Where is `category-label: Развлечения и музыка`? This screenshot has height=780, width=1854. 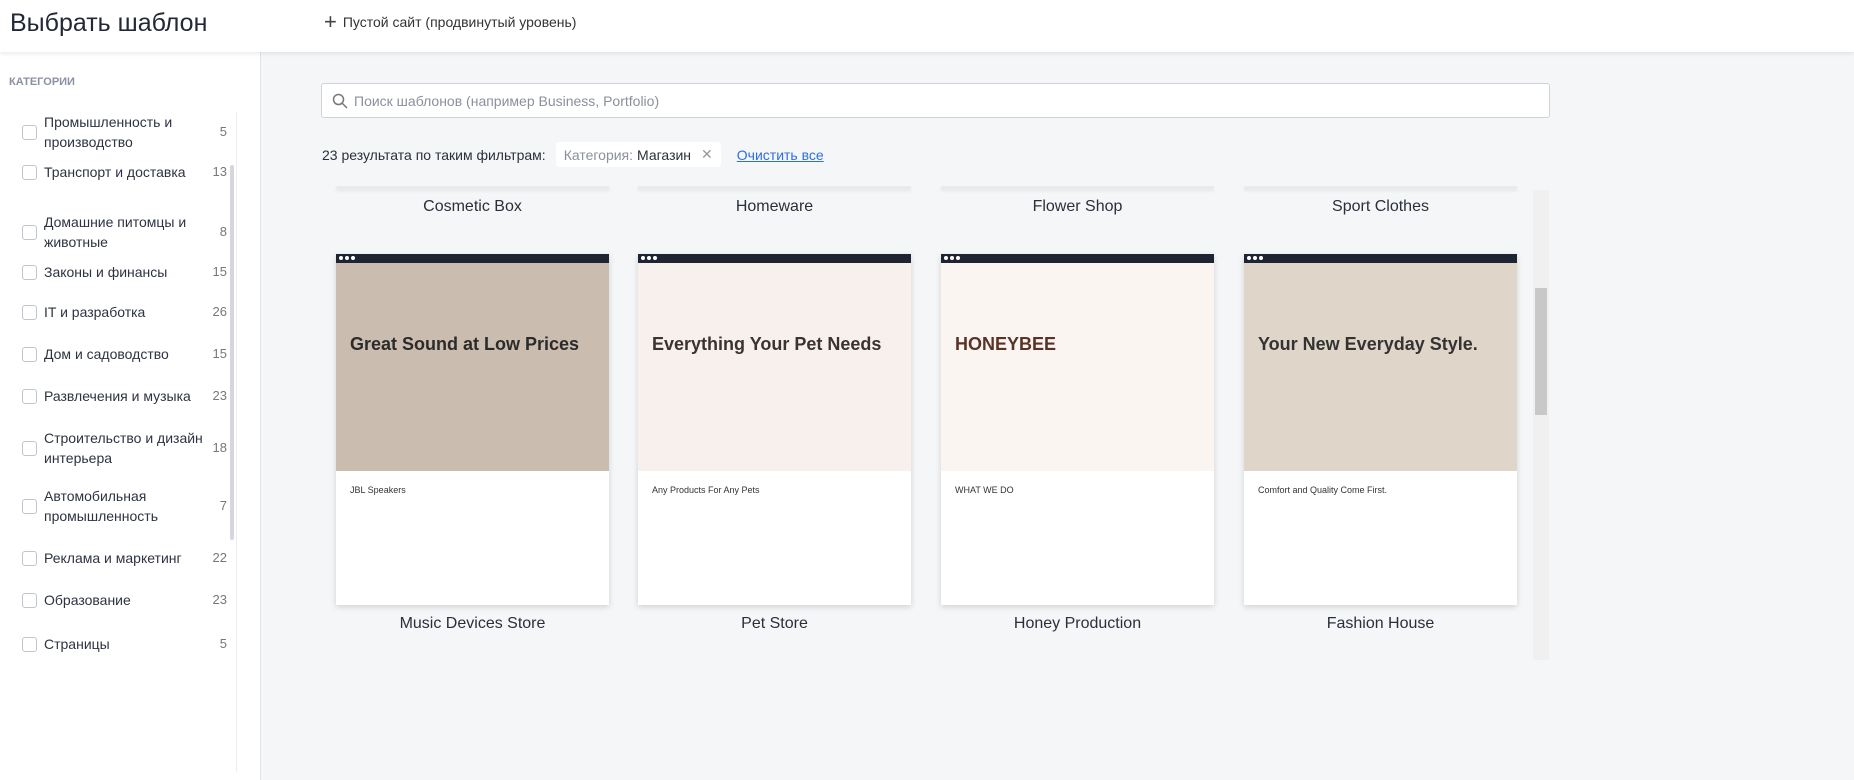 category-label: Развлечения и музыка is located at coordinates (117, 396).